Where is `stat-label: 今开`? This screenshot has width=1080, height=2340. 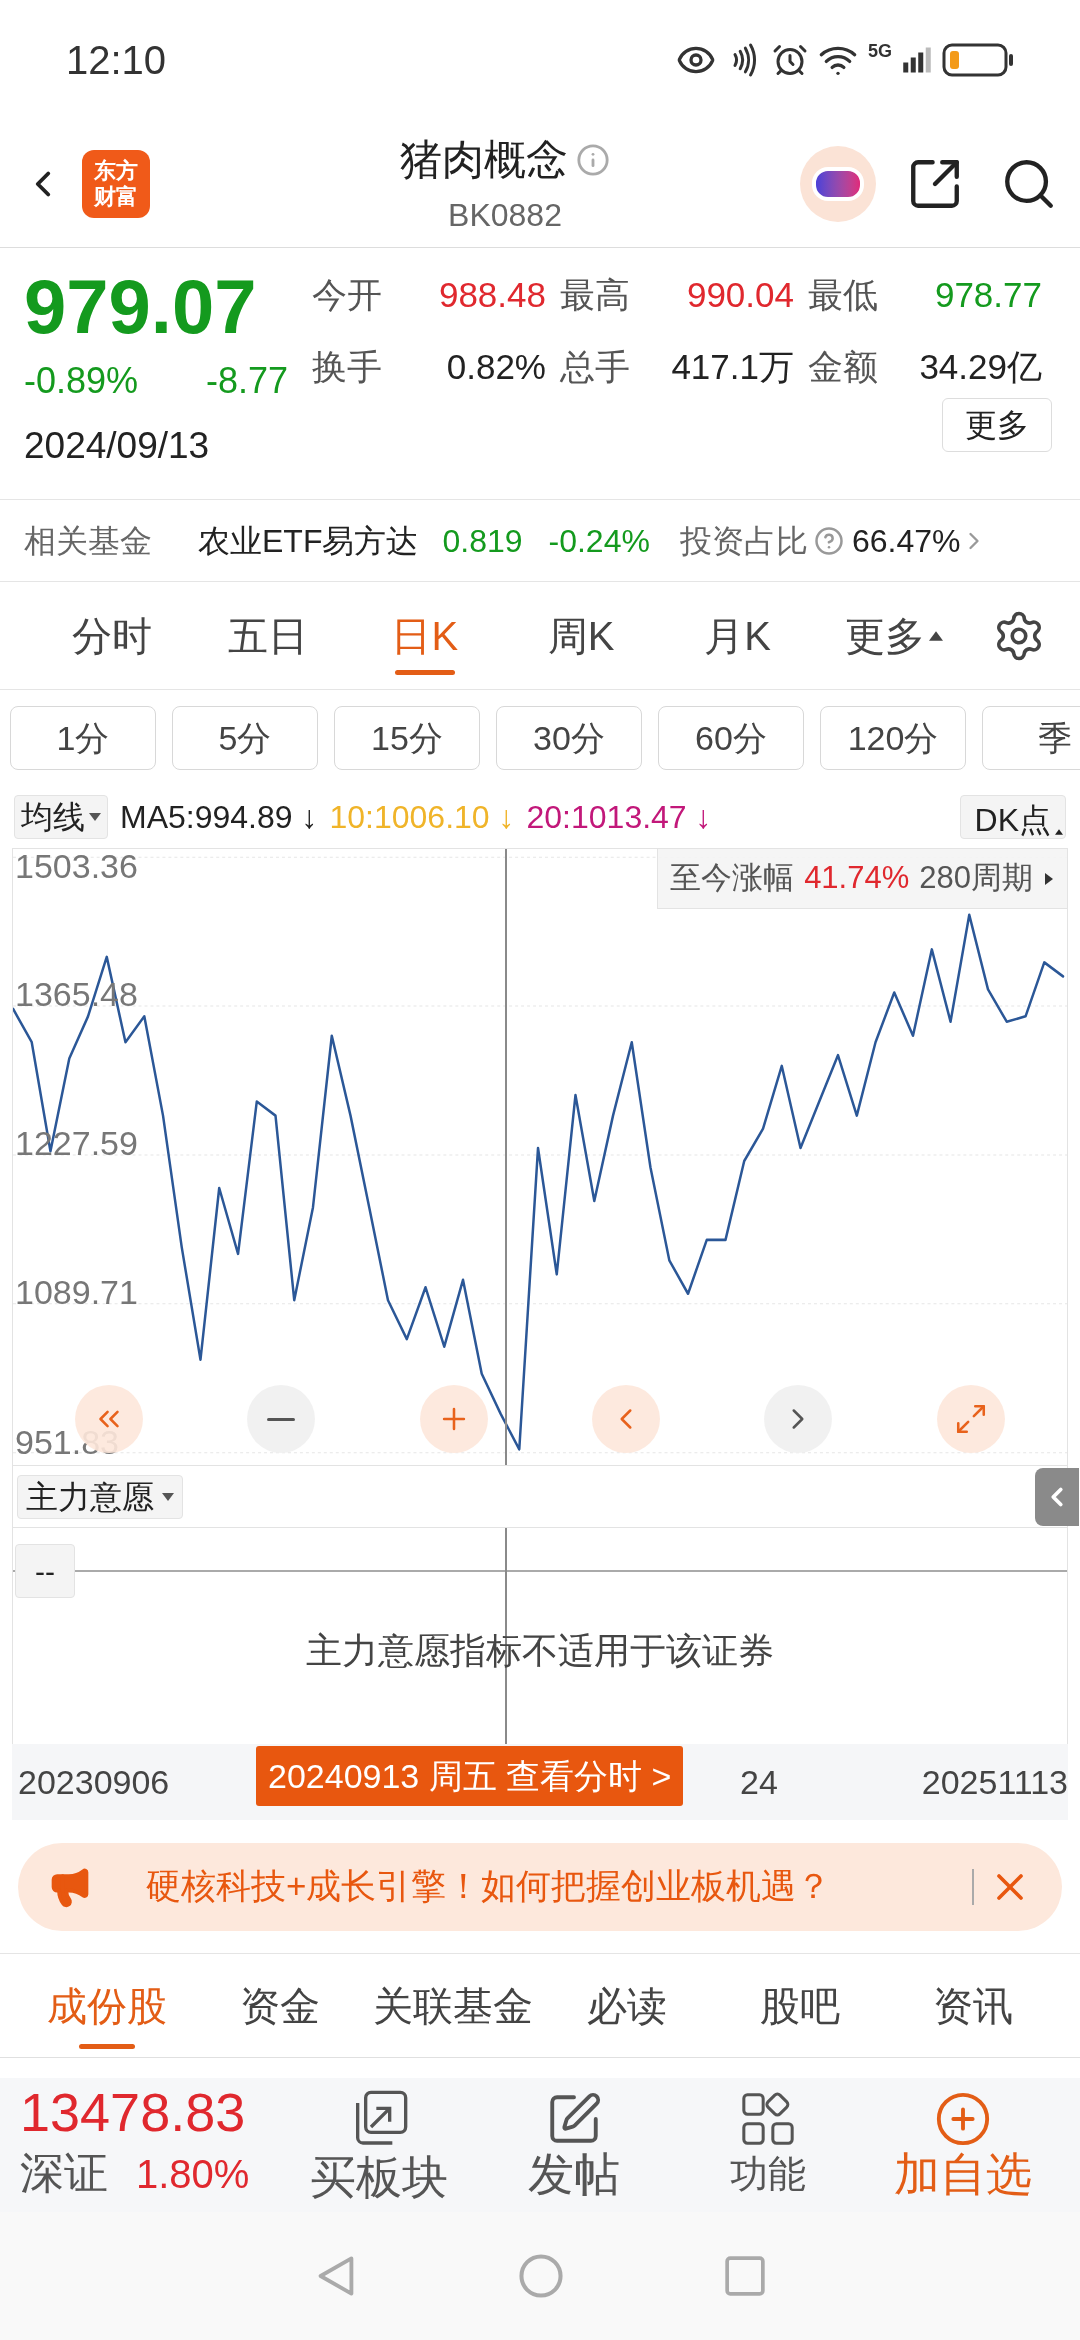
stat-label: 今开 is located at coordinates (347, 294).